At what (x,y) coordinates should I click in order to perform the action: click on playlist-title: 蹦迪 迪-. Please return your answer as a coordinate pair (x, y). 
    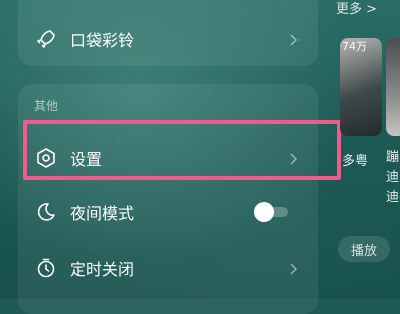
    Looking at the image, I should click on (393, 178).